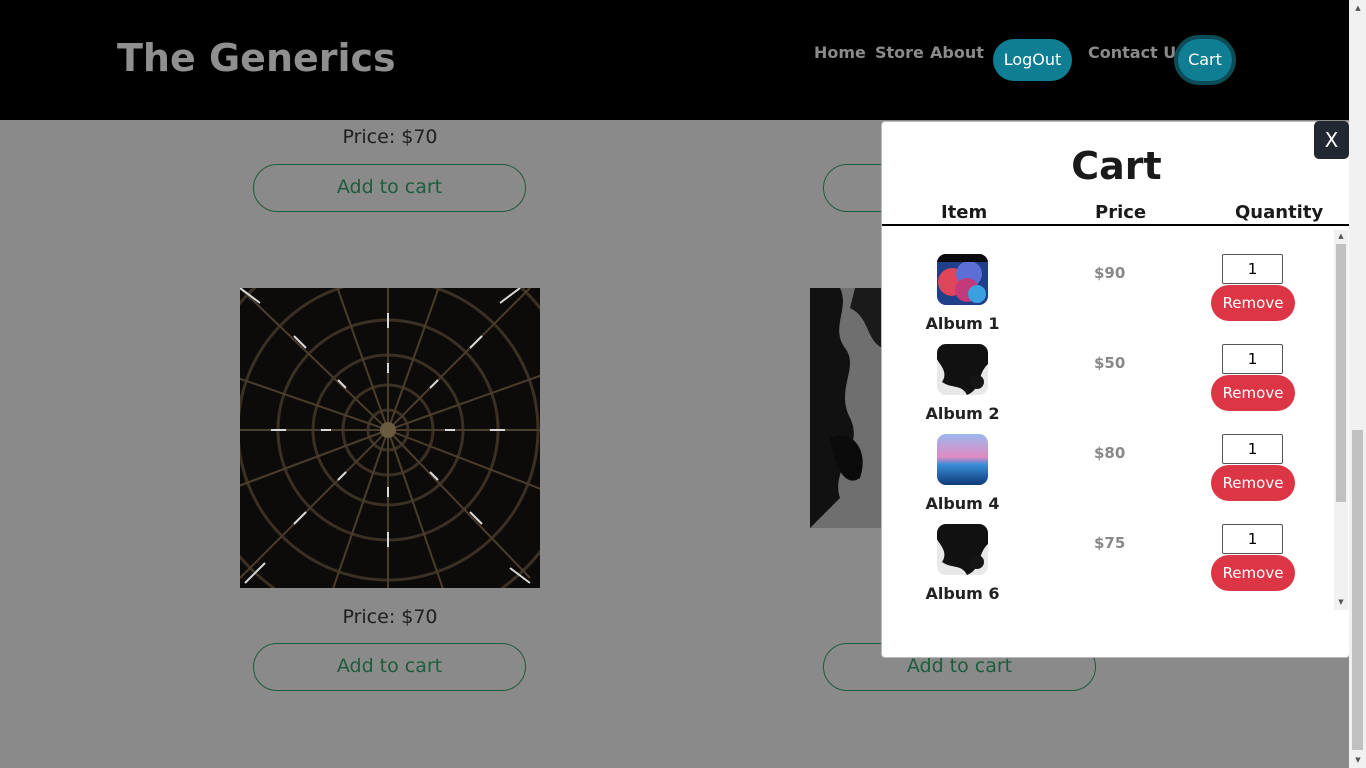 The width and height of the screenshot is (1366, 768). Describe the element at coordinates (1279, 212) in the screenshot. I see `column-header-quantity: Quantity` at that location.